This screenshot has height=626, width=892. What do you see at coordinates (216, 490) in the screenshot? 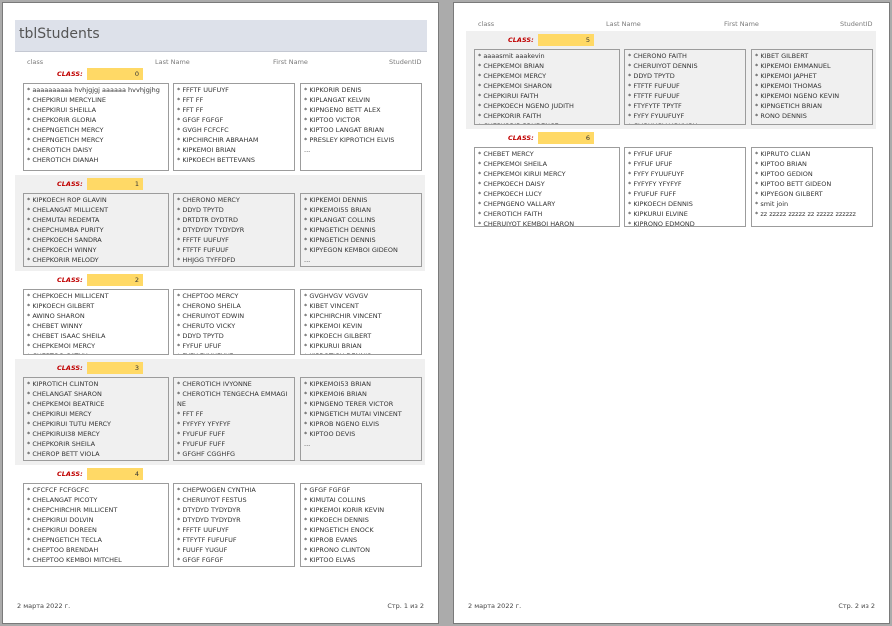
I see `student-entry: * CHEPWOGEN CYNTHIA` at bounding box center [216, 490].